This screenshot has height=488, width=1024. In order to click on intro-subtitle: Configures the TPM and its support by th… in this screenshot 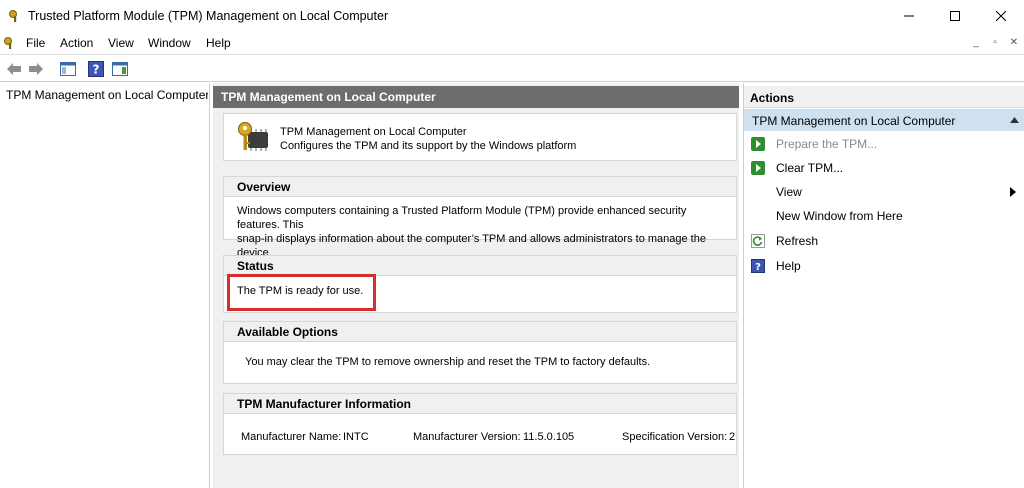, I will do `click(428, 146)`.